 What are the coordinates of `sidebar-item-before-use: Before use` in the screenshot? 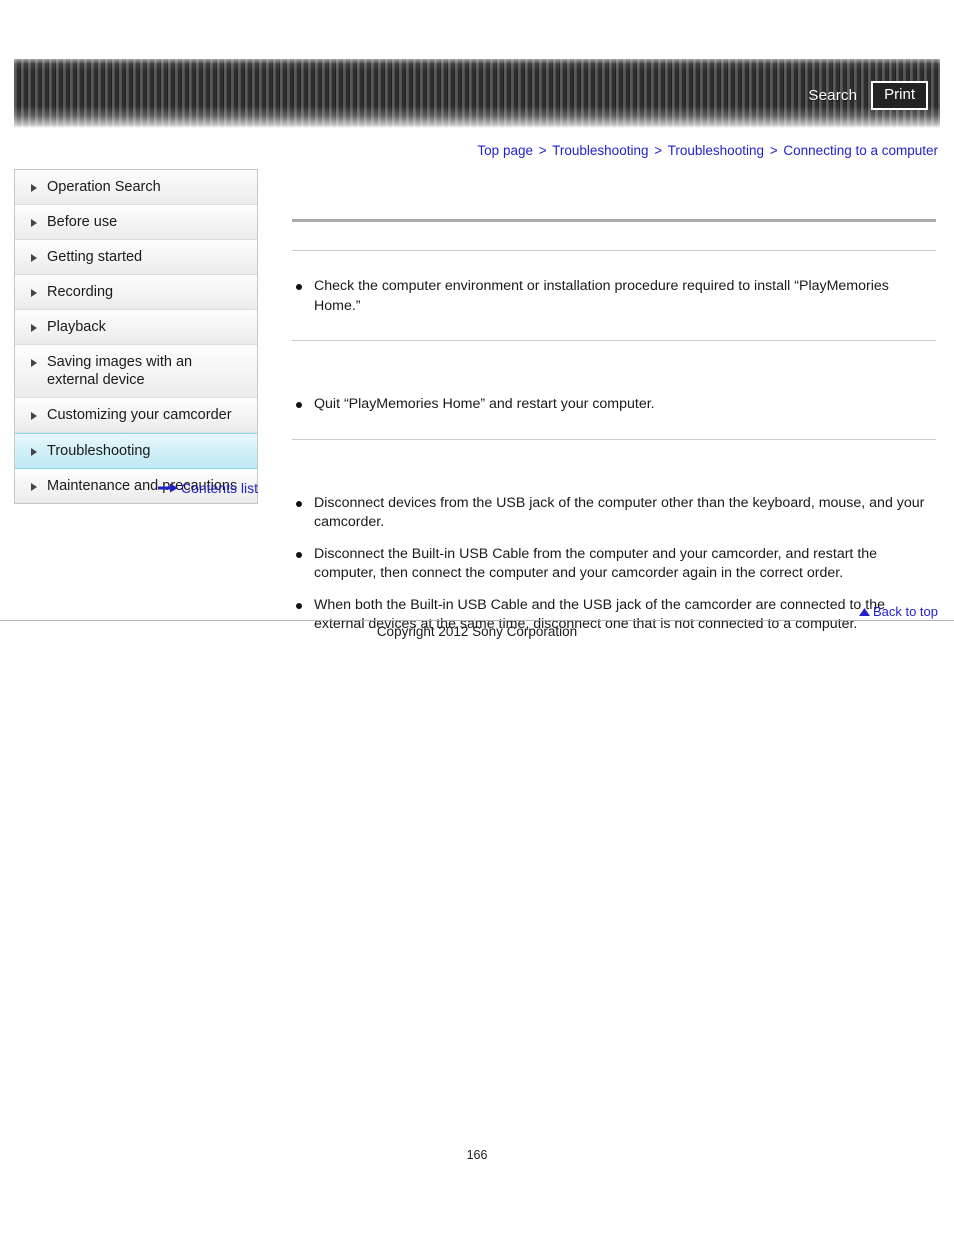 It's located at (136, 222).